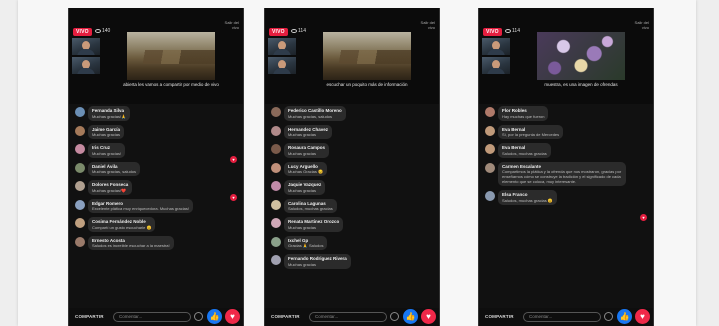 The image size is (719, 326). I want to click on comment-bubble: Ixchel Gp Gracias 🙏 Saludos, so click(306, 242).